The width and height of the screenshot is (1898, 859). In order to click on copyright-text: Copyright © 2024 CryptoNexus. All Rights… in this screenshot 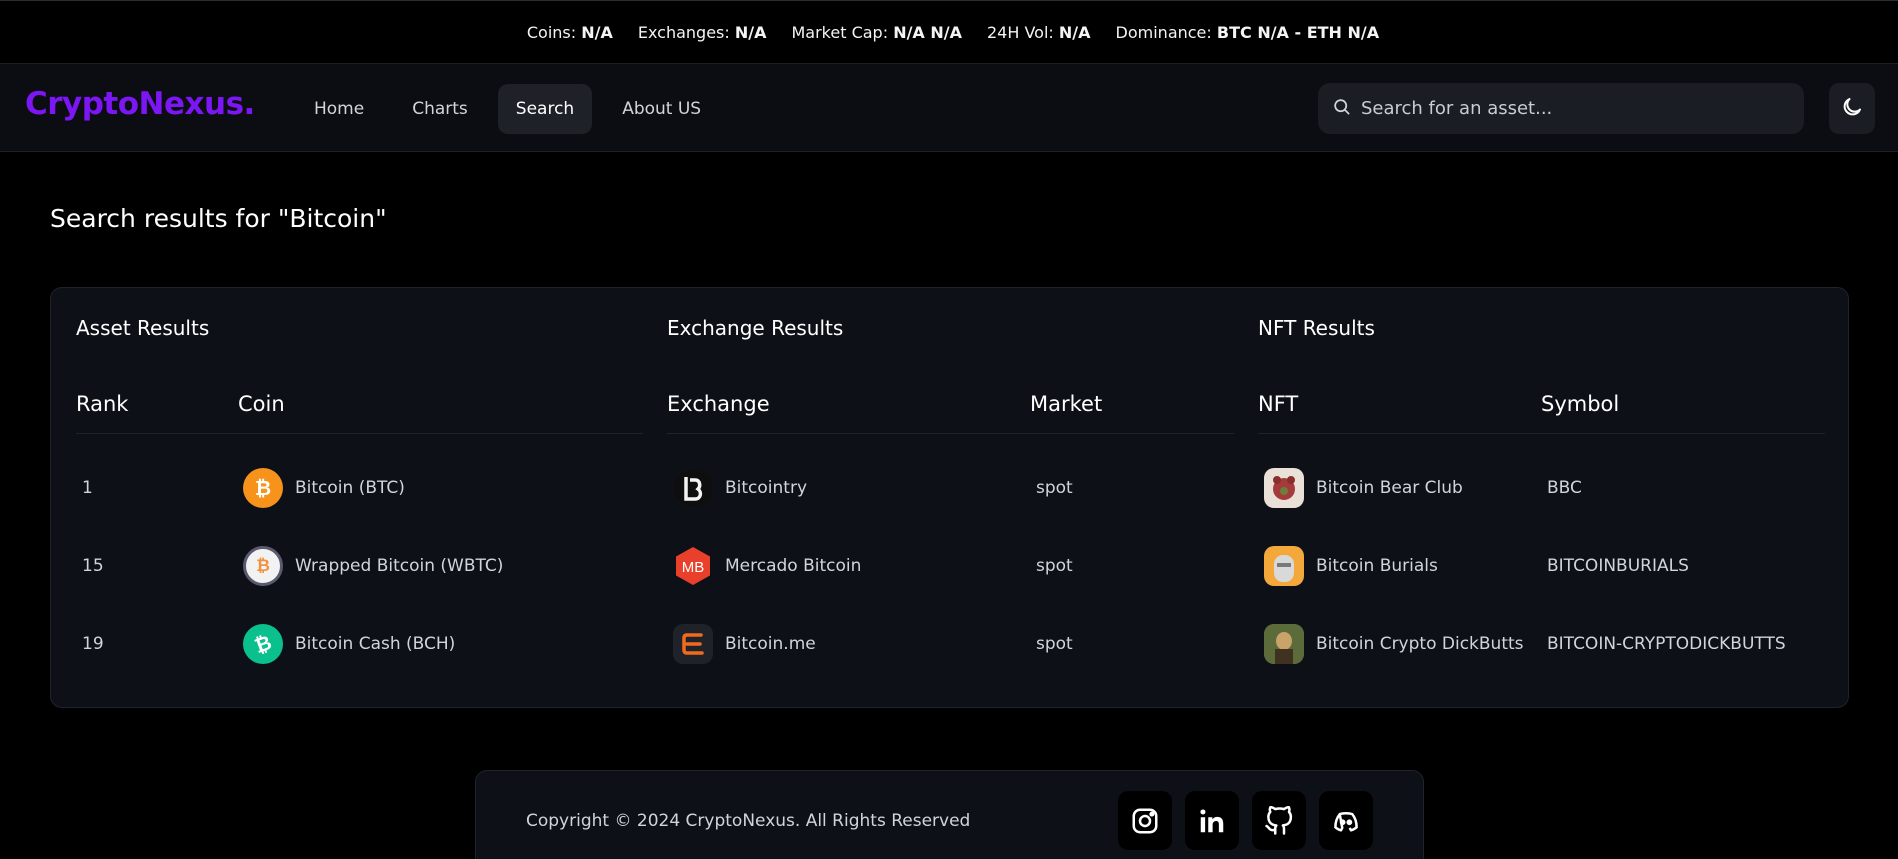, I will do `click(748, 821)`.